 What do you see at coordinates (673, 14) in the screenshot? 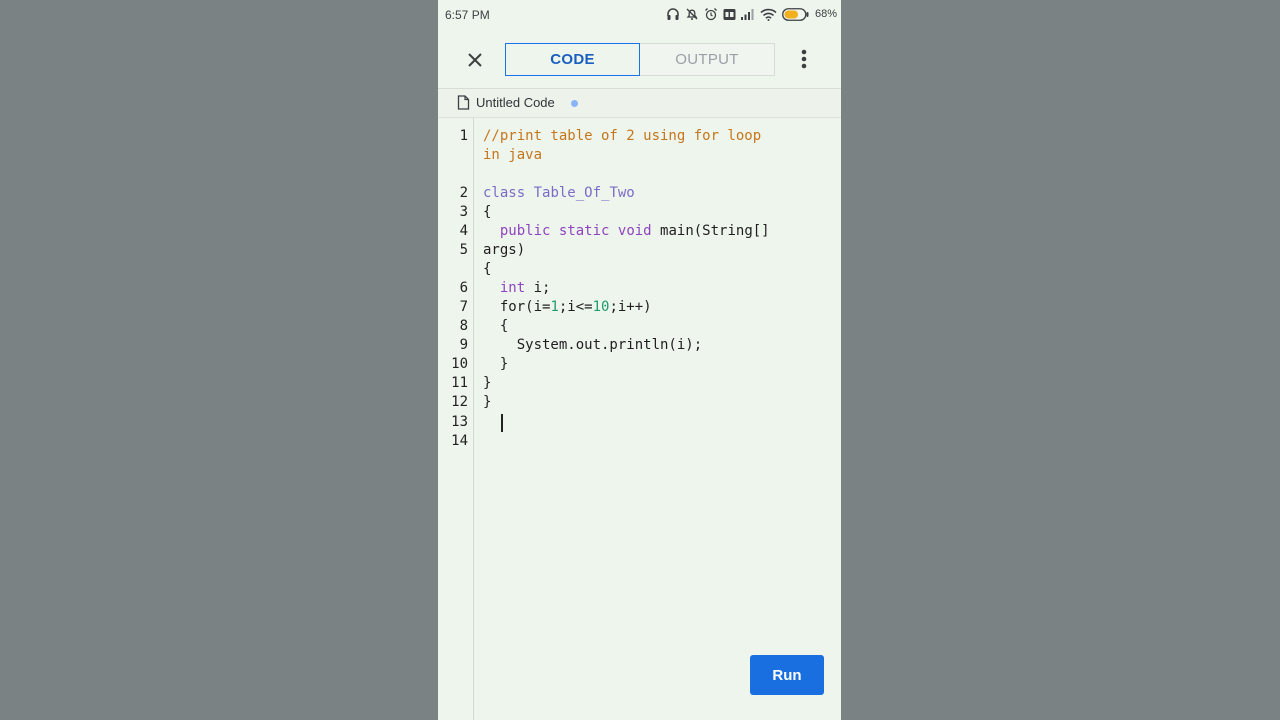
I see `headphones-icon` at bounding box center [673, 14].